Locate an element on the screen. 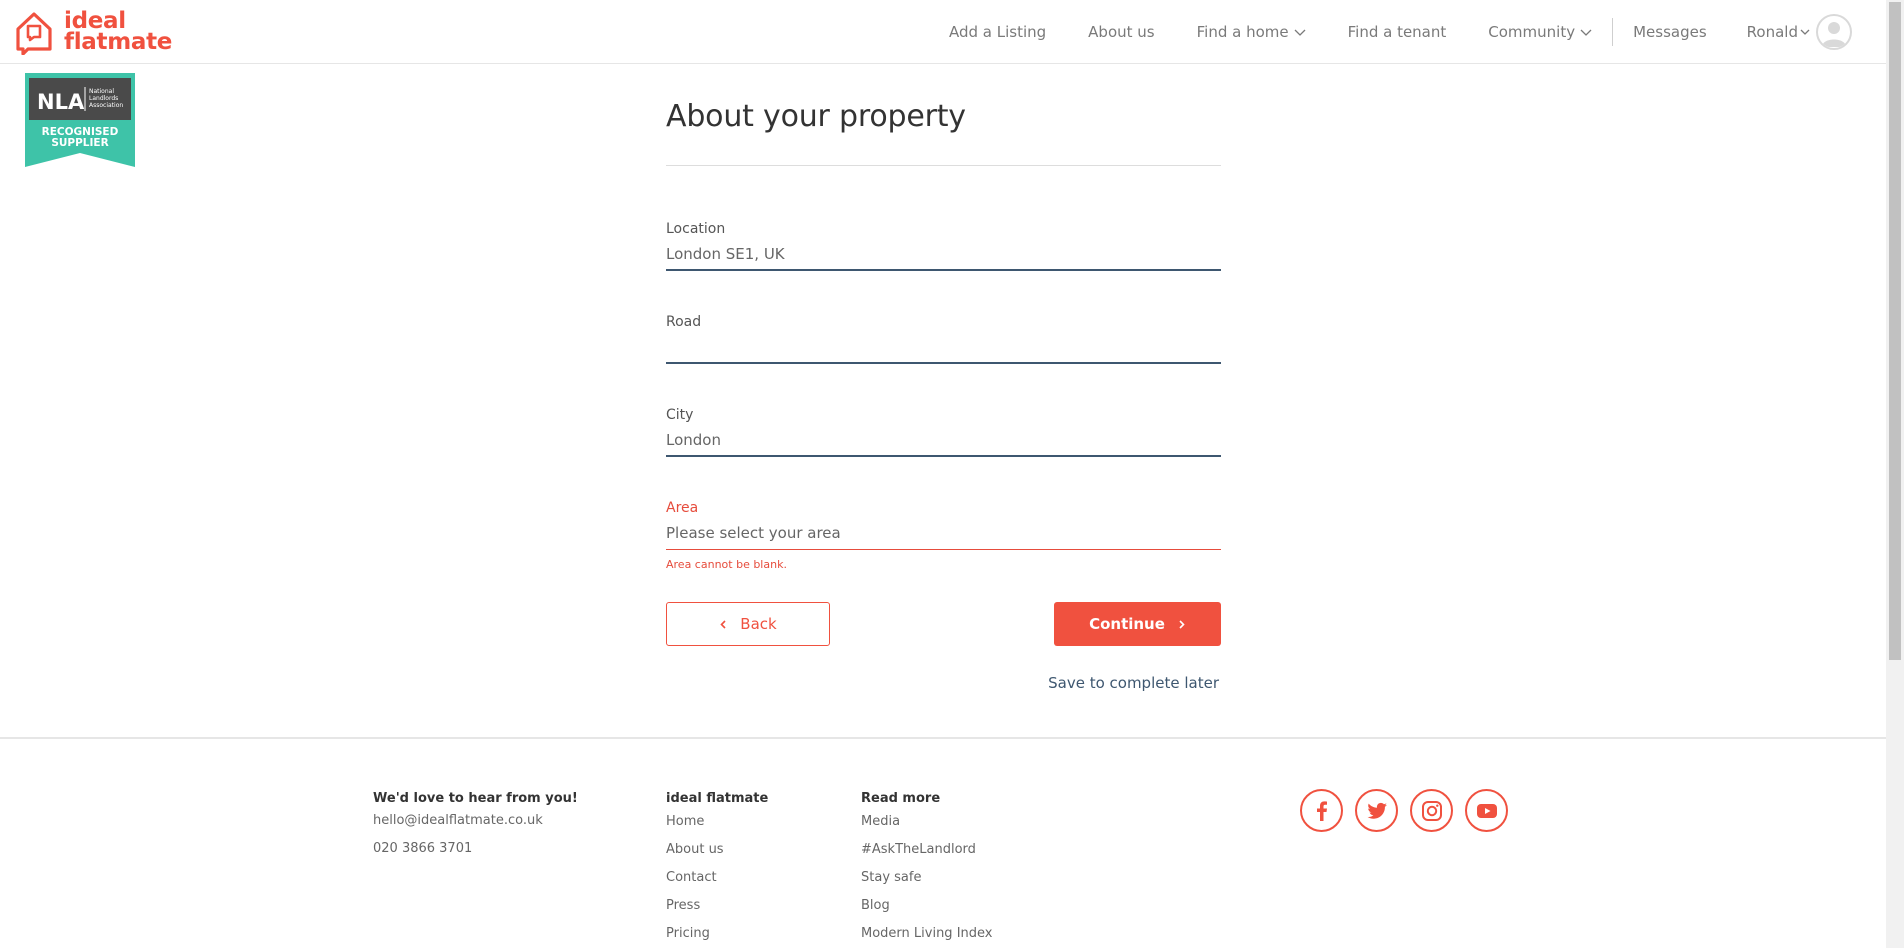  nav-about-us-label: About us is located at coordinates (1121, 32).